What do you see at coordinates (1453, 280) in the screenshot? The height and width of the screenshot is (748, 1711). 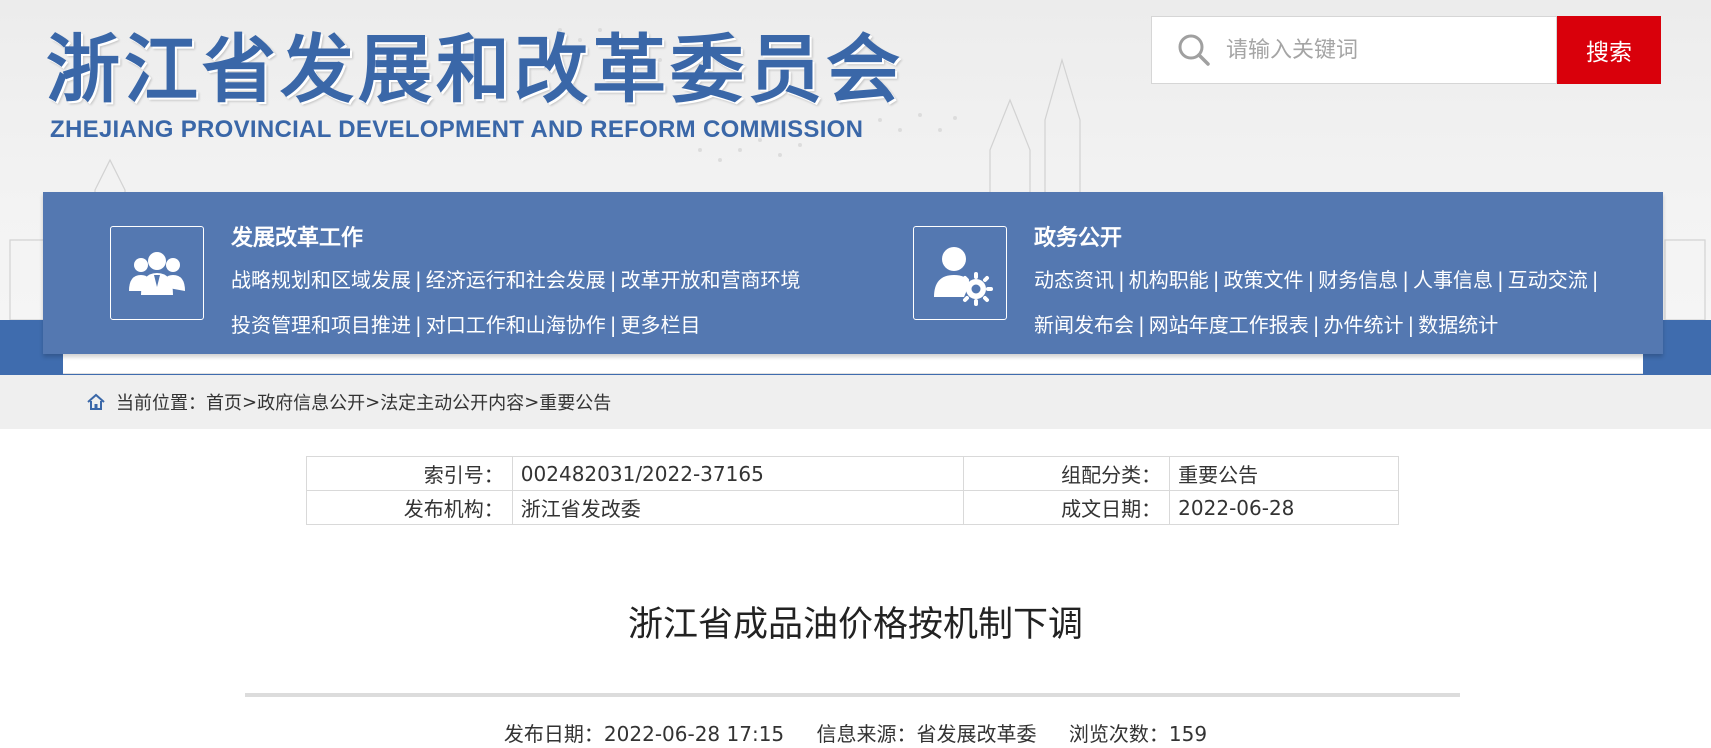 I see `nav-link-personnel-info: 人事信息` at bounding box center [1453, 280].